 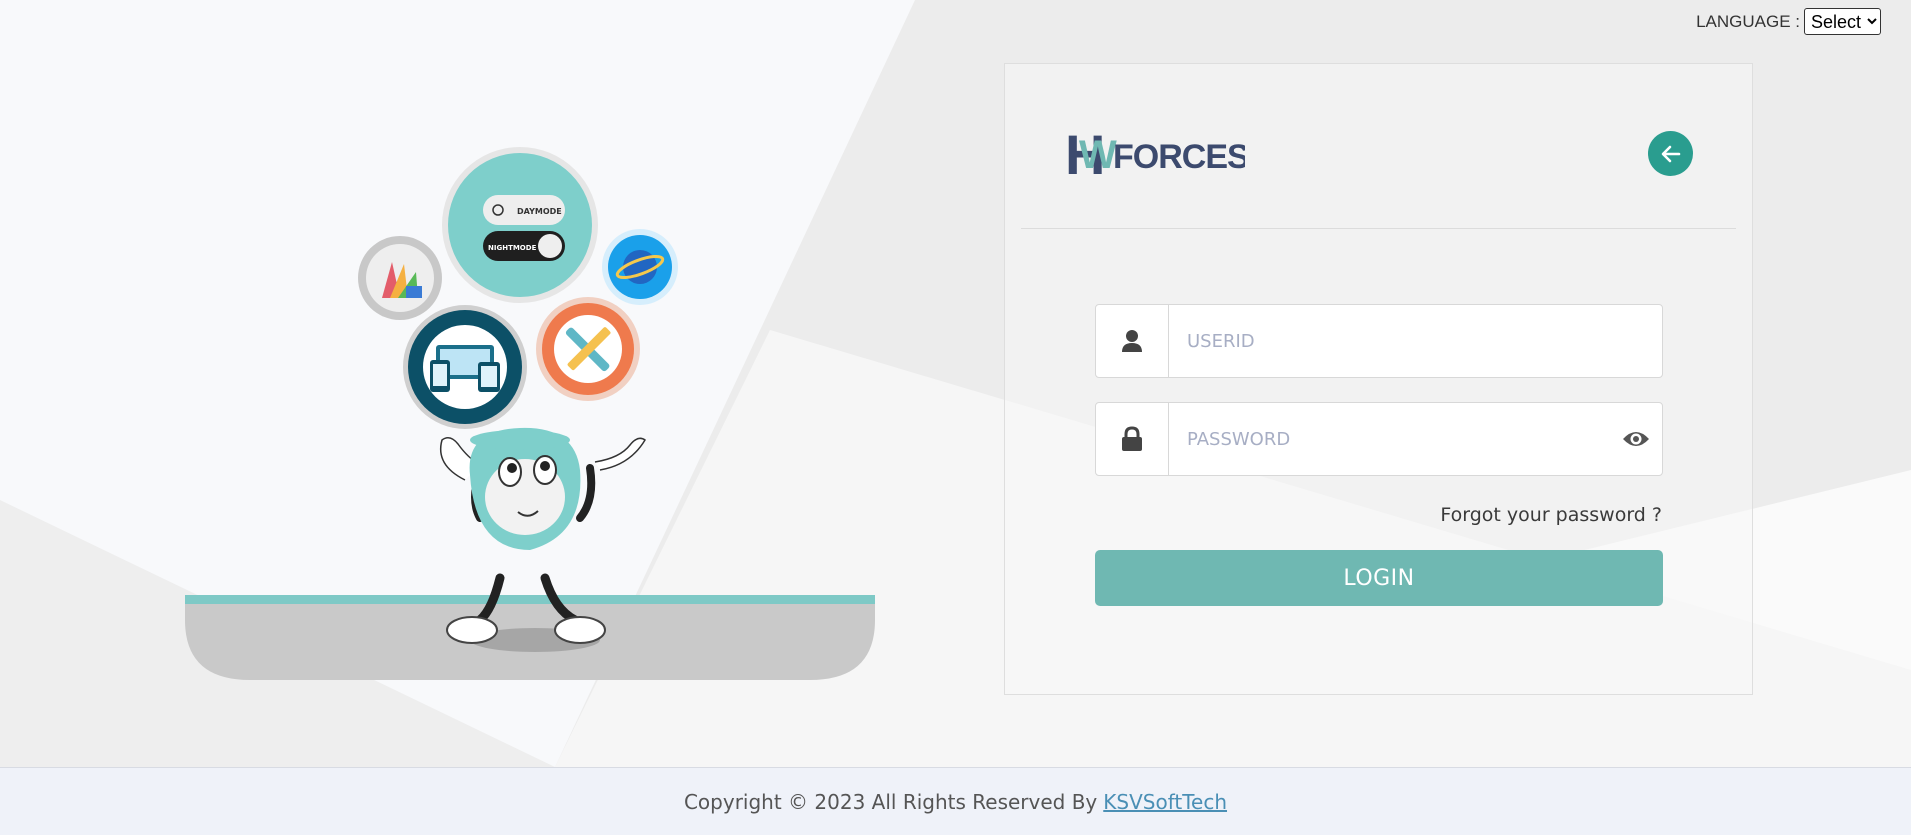 I want to click on svg-text: FORCES, so click(x=1179, y=157).